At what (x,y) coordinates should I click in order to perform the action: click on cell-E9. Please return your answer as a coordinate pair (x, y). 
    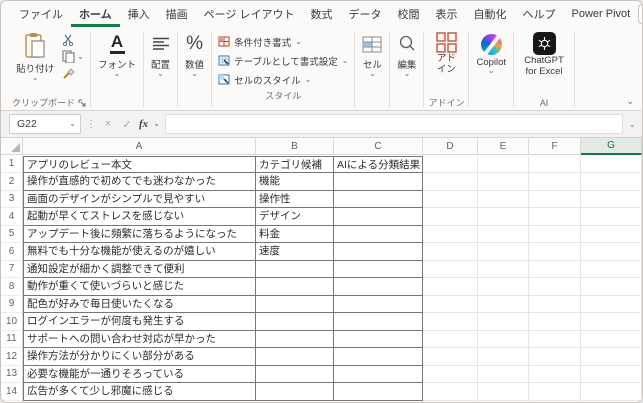
    Looking at the image, I should click on (503, 304).